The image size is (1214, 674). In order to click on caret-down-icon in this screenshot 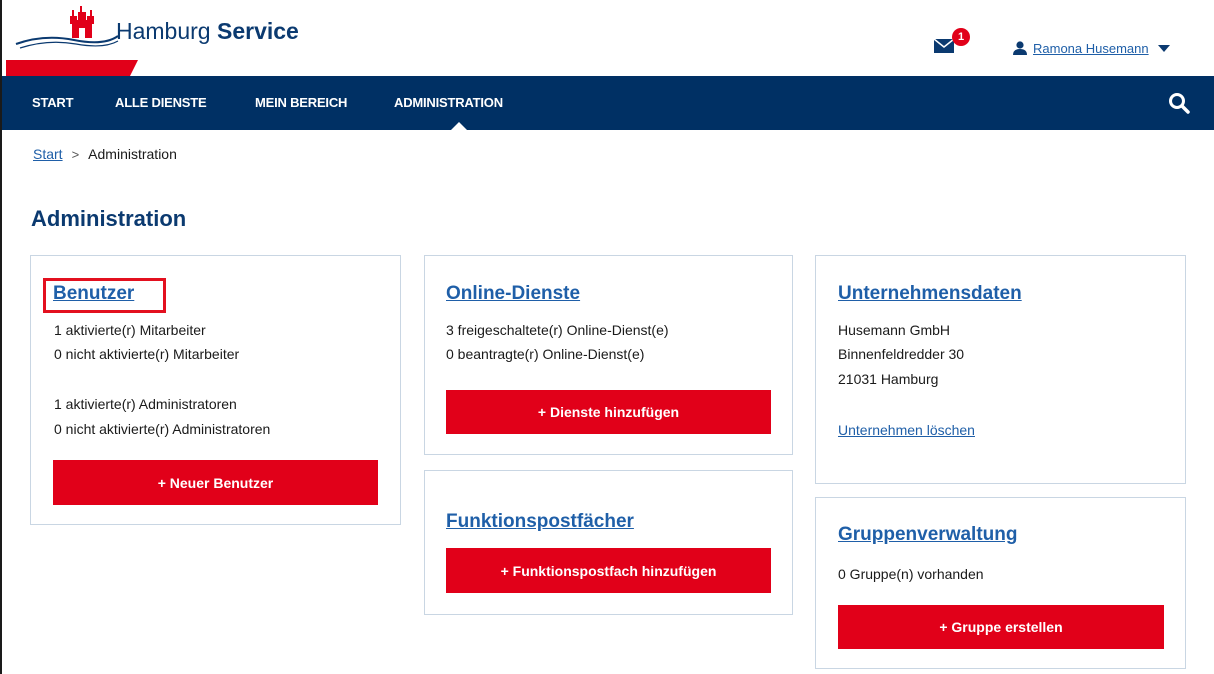, I will do `click(1163, 48)`.